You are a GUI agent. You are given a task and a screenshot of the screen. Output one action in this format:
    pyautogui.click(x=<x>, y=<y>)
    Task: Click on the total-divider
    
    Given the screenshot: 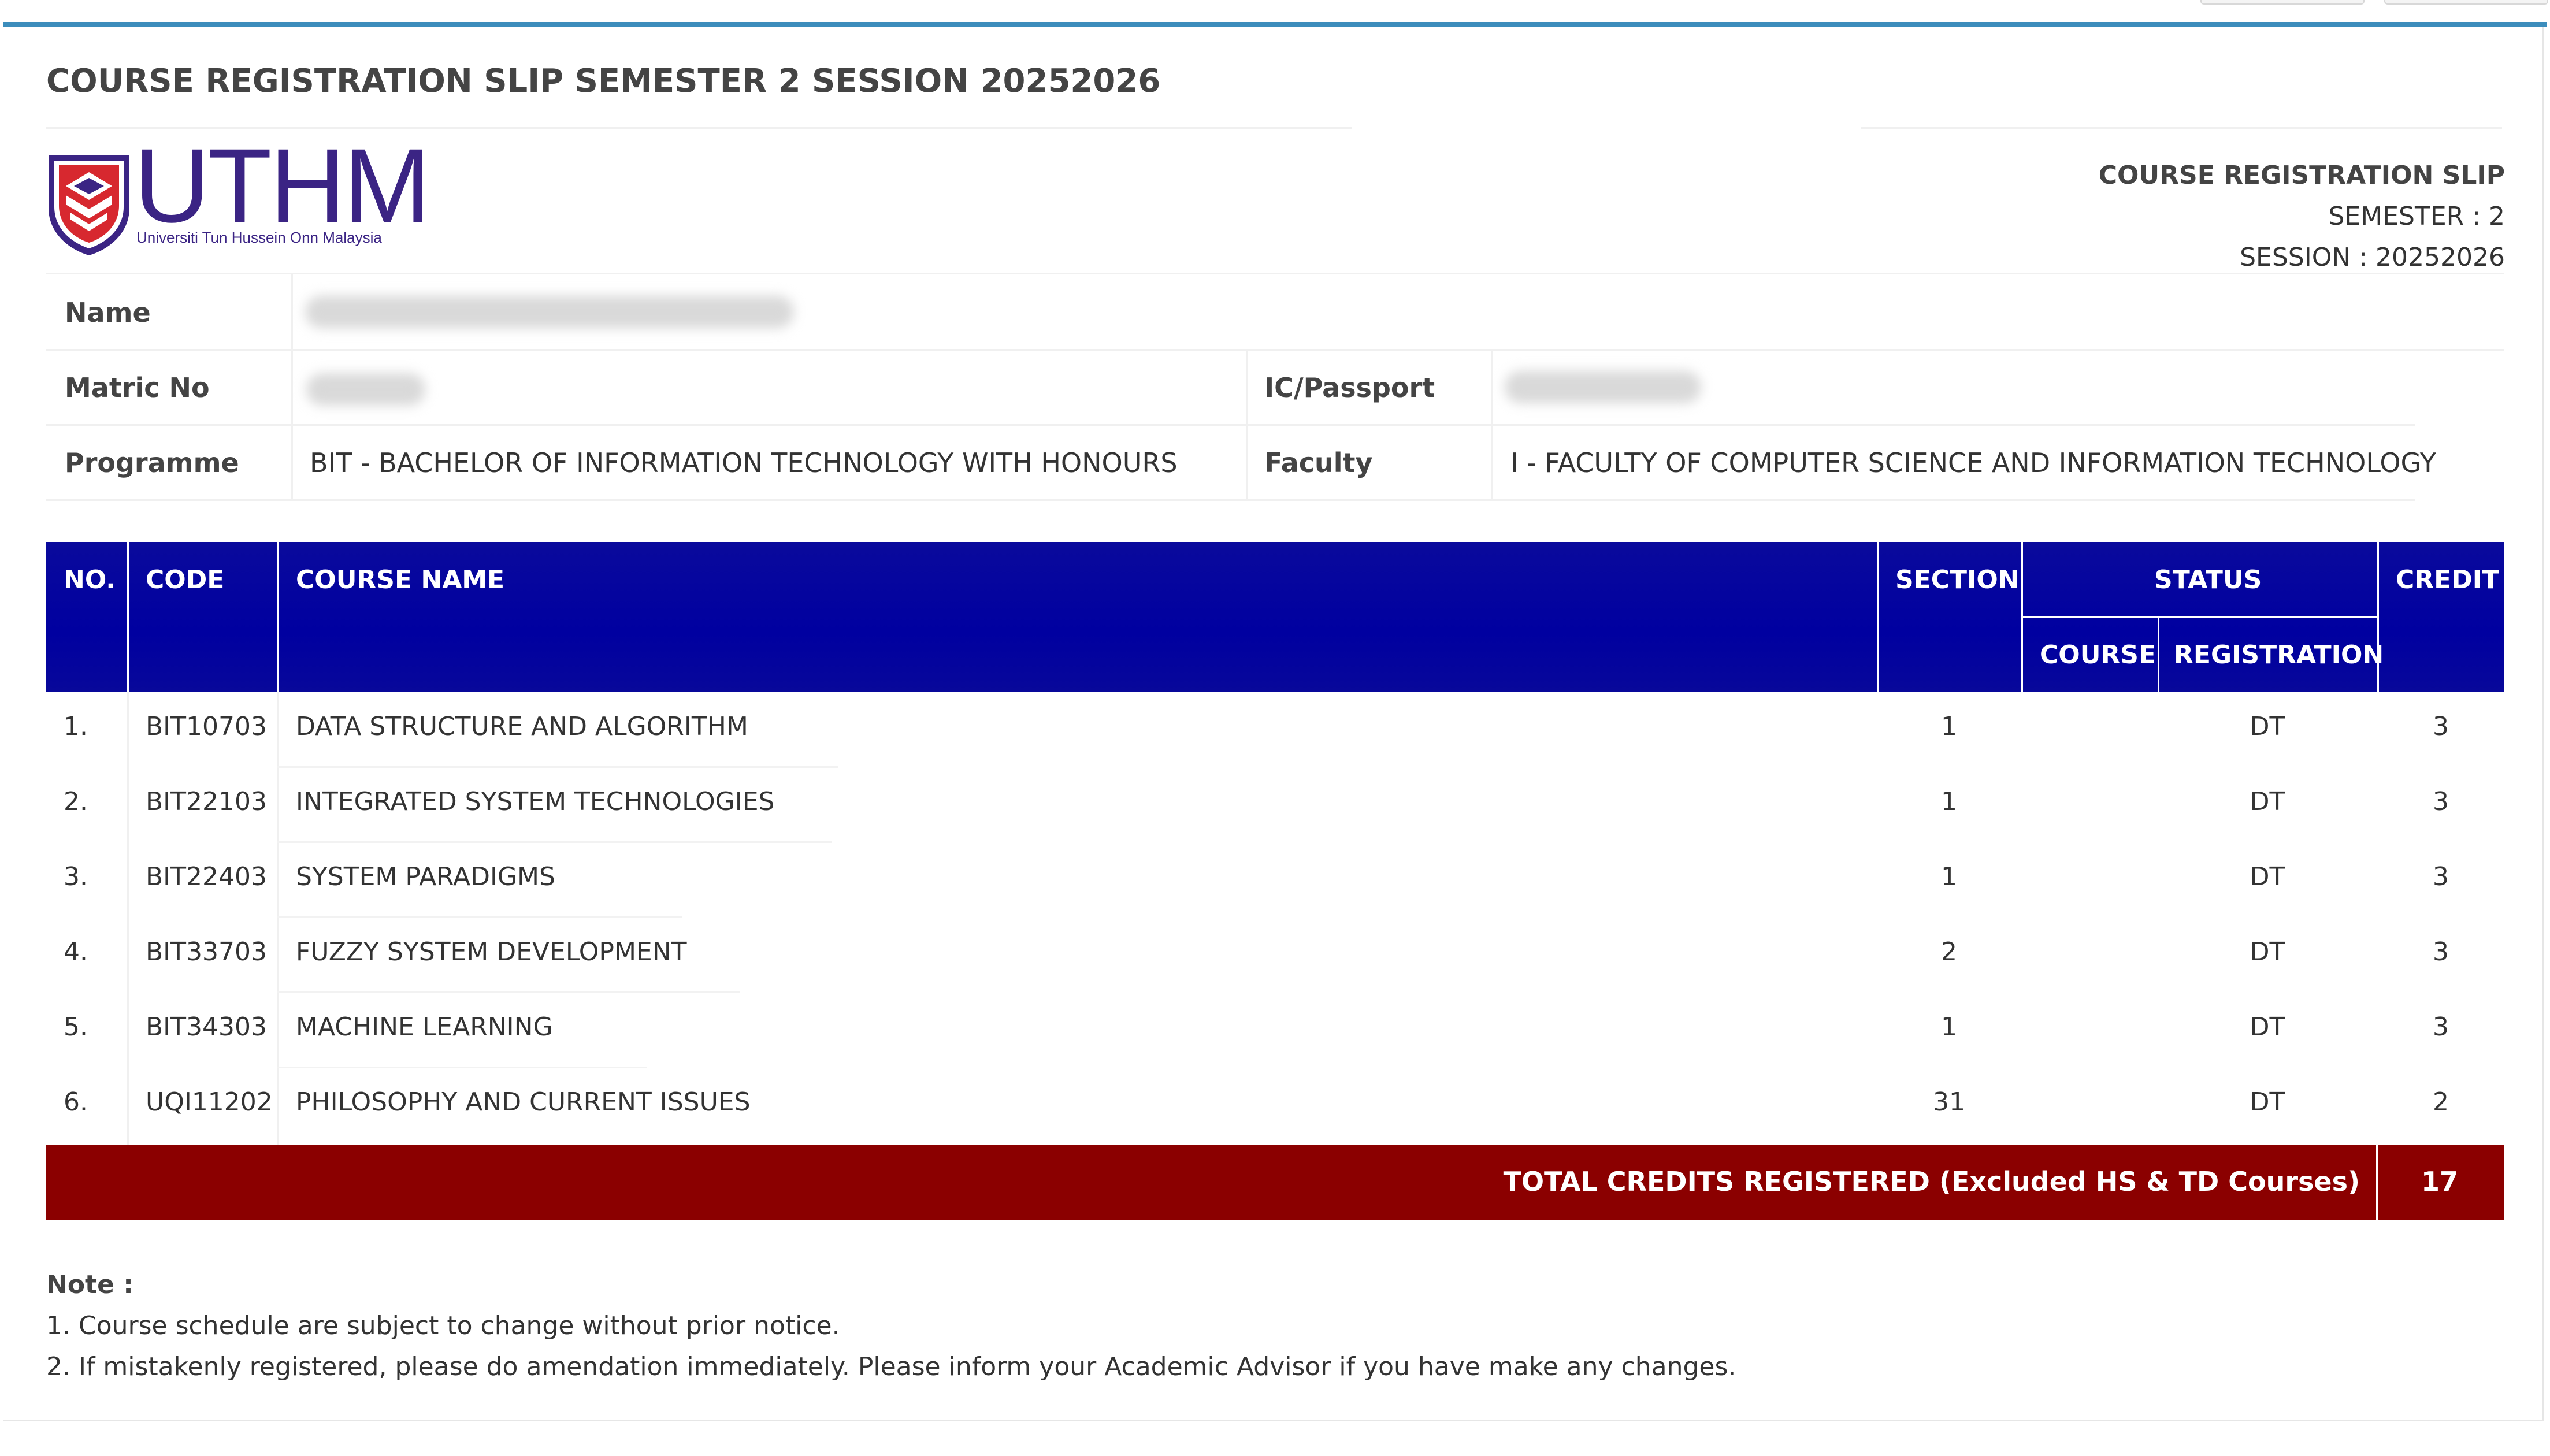 What is the action you would take?
    pyautogui.click(x=2377, y=1182)
    